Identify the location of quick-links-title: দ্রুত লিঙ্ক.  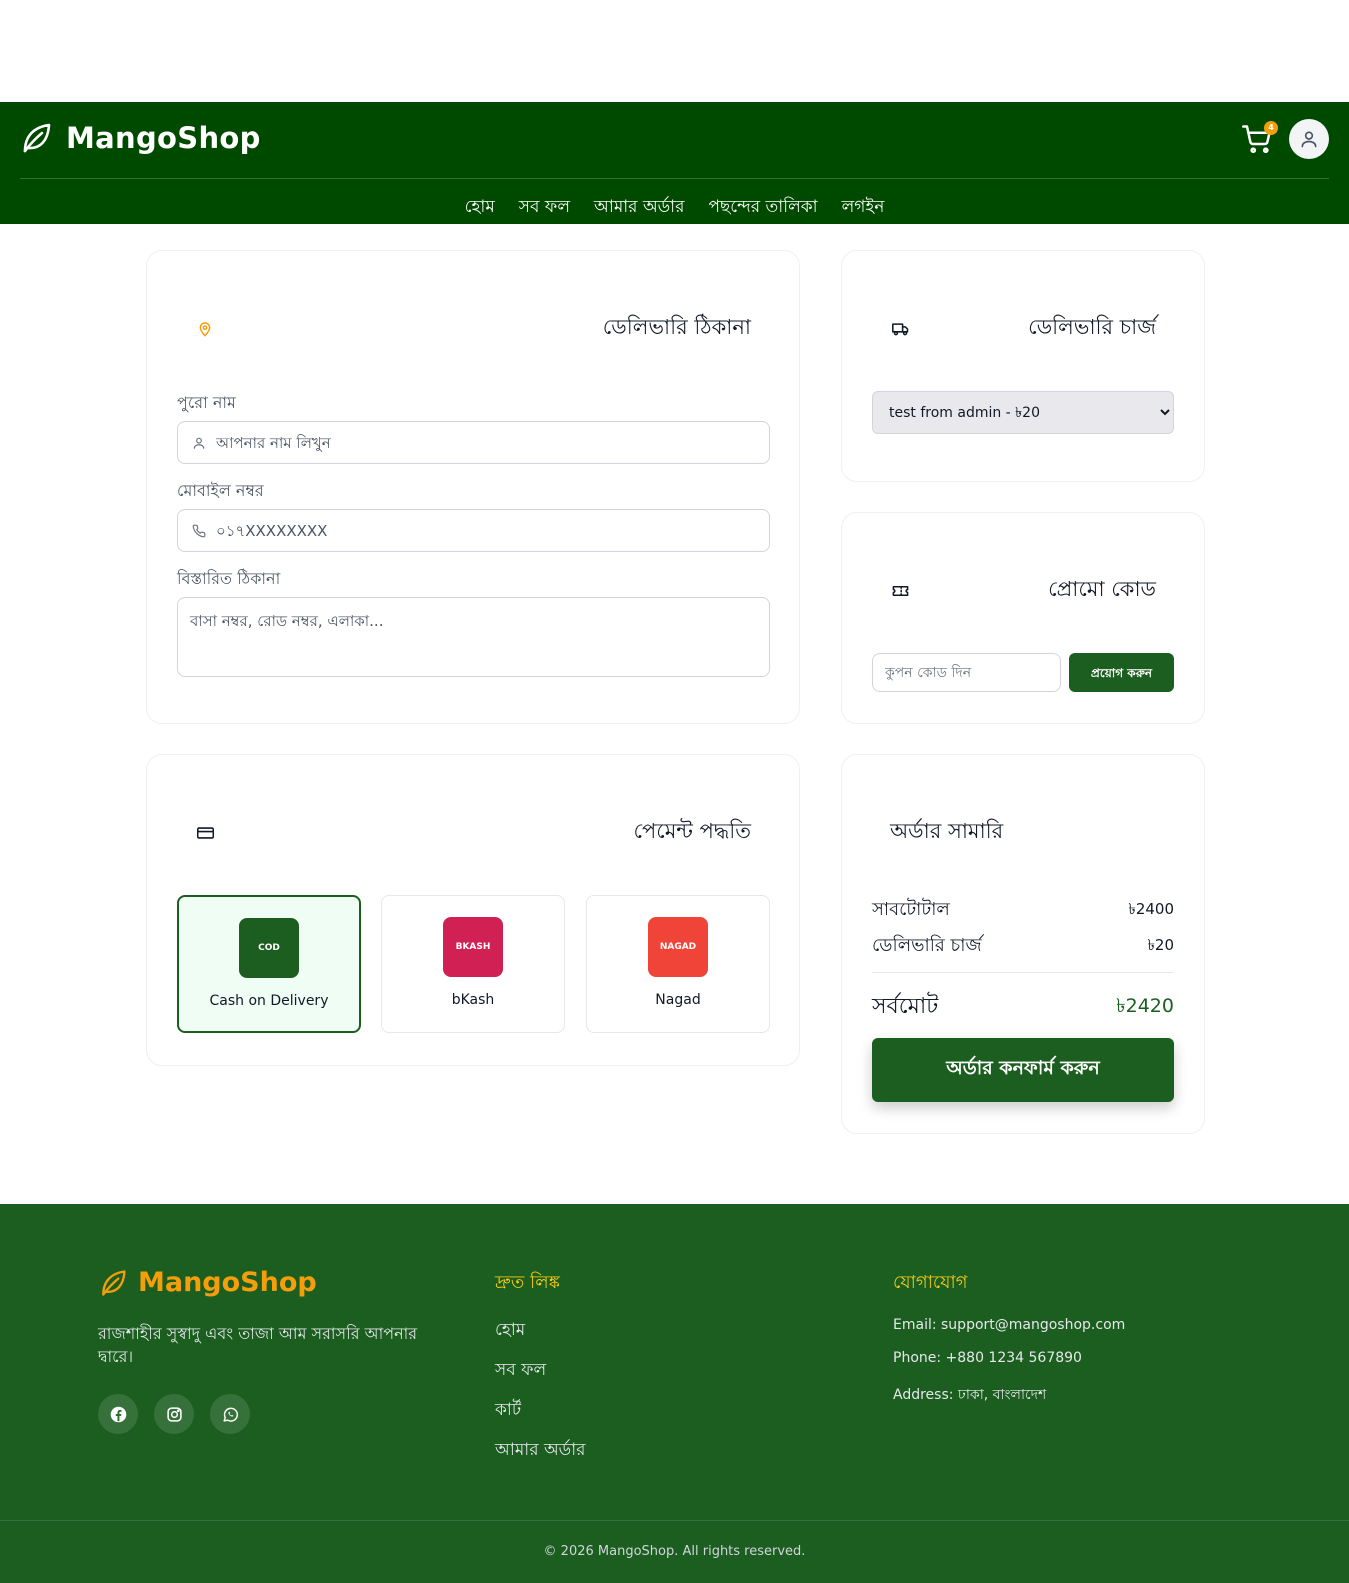
(527, 1282).